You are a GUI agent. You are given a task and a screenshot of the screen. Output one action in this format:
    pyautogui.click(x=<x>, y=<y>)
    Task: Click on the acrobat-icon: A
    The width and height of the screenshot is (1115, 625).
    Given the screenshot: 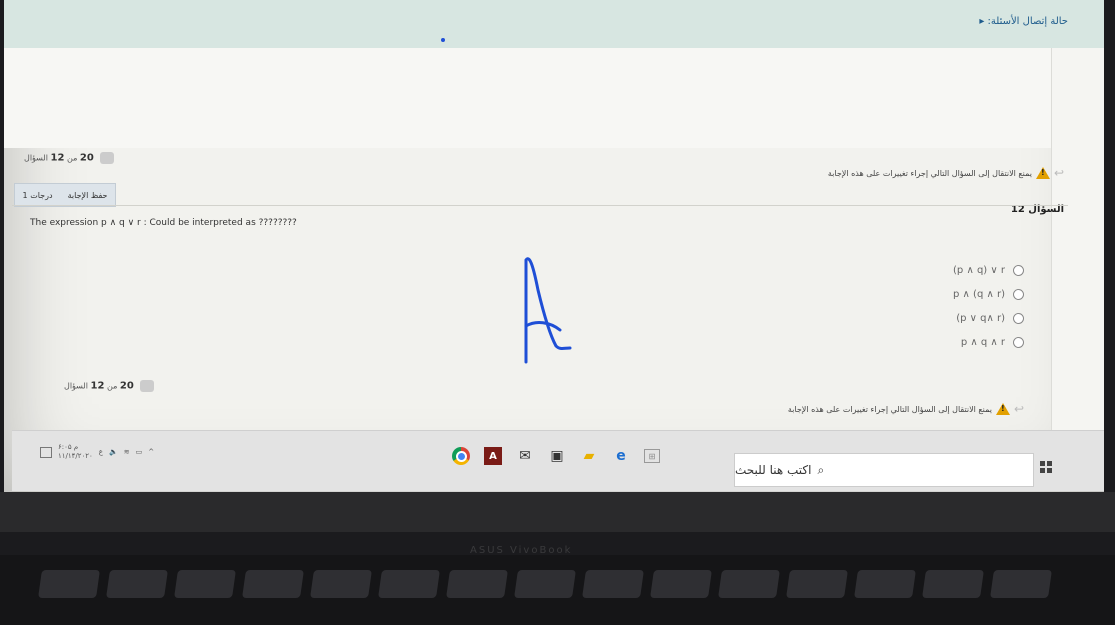 What is the action you would take?
    pyautogui.click(x=493, y=456)
    